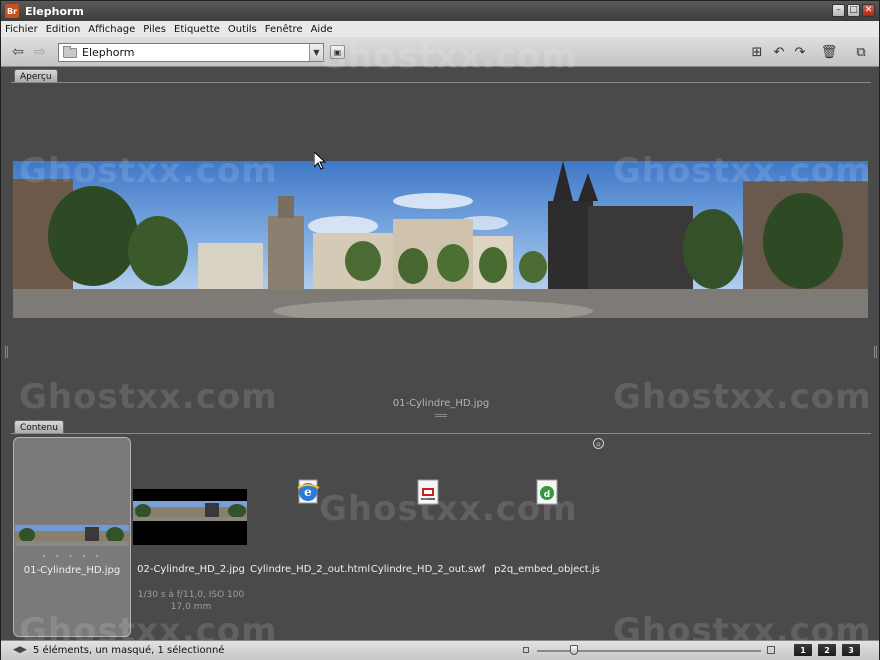  Describe the element at coordinates (800, 52) in the screenshot. I see `rotate-right-icon: ↷` at that location.